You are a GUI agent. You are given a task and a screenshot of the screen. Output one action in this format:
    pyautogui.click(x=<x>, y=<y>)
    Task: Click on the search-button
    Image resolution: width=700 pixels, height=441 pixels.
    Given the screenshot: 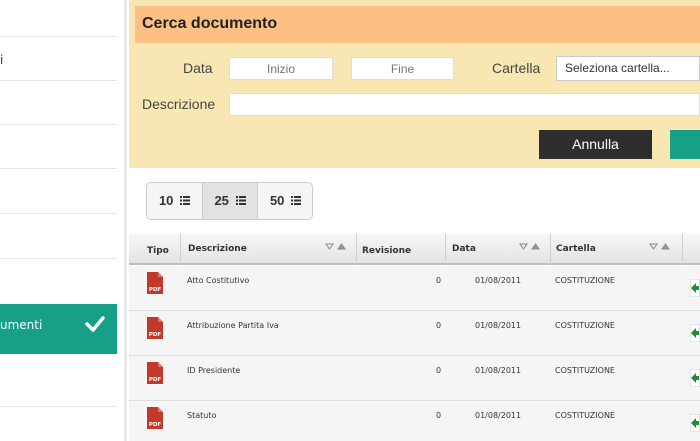 What is the action you would take?
    pyautogui.click(x=685, y=144)
    